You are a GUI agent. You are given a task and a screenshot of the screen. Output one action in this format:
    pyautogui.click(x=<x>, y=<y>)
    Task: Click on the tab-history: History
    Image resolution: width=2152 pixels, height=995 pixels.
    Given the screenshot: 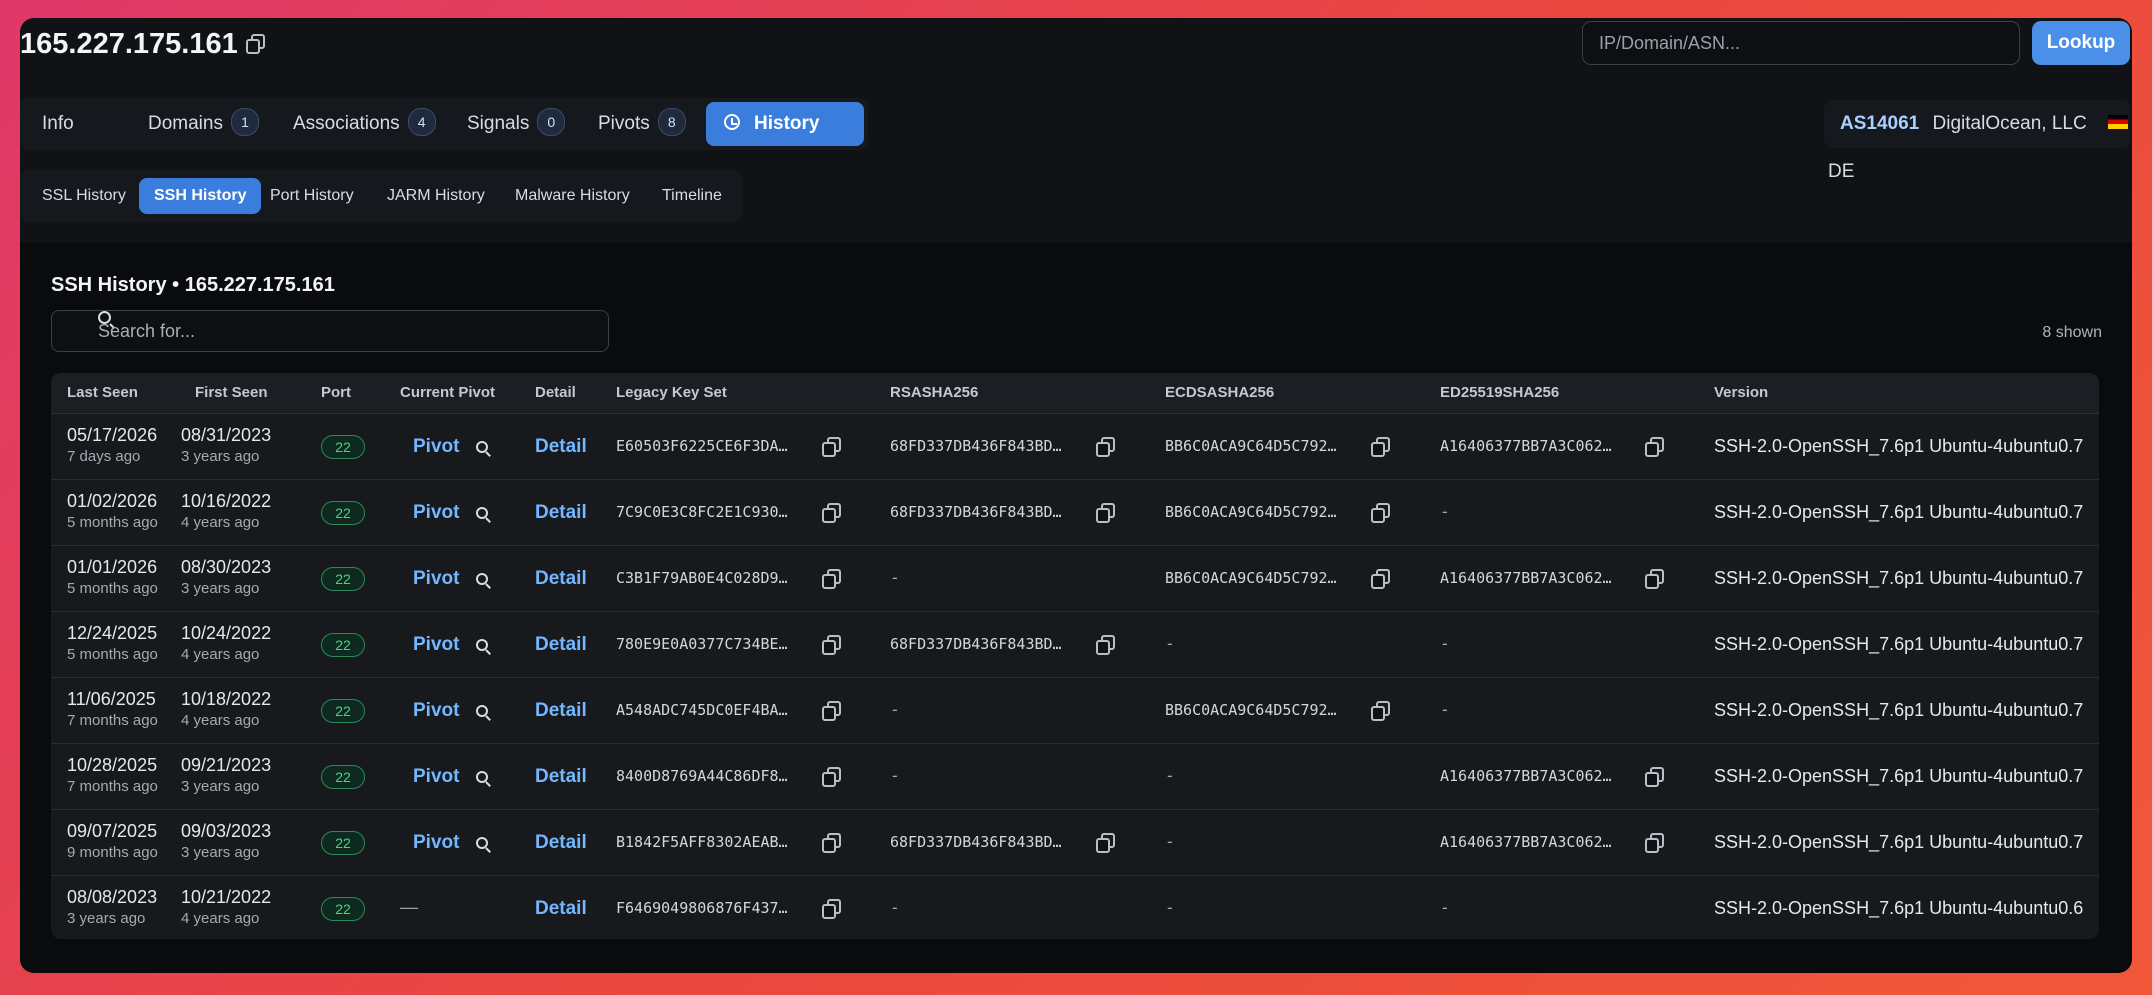 What is the action you would take?
    pyautogui.click(x=785, y=124)
    